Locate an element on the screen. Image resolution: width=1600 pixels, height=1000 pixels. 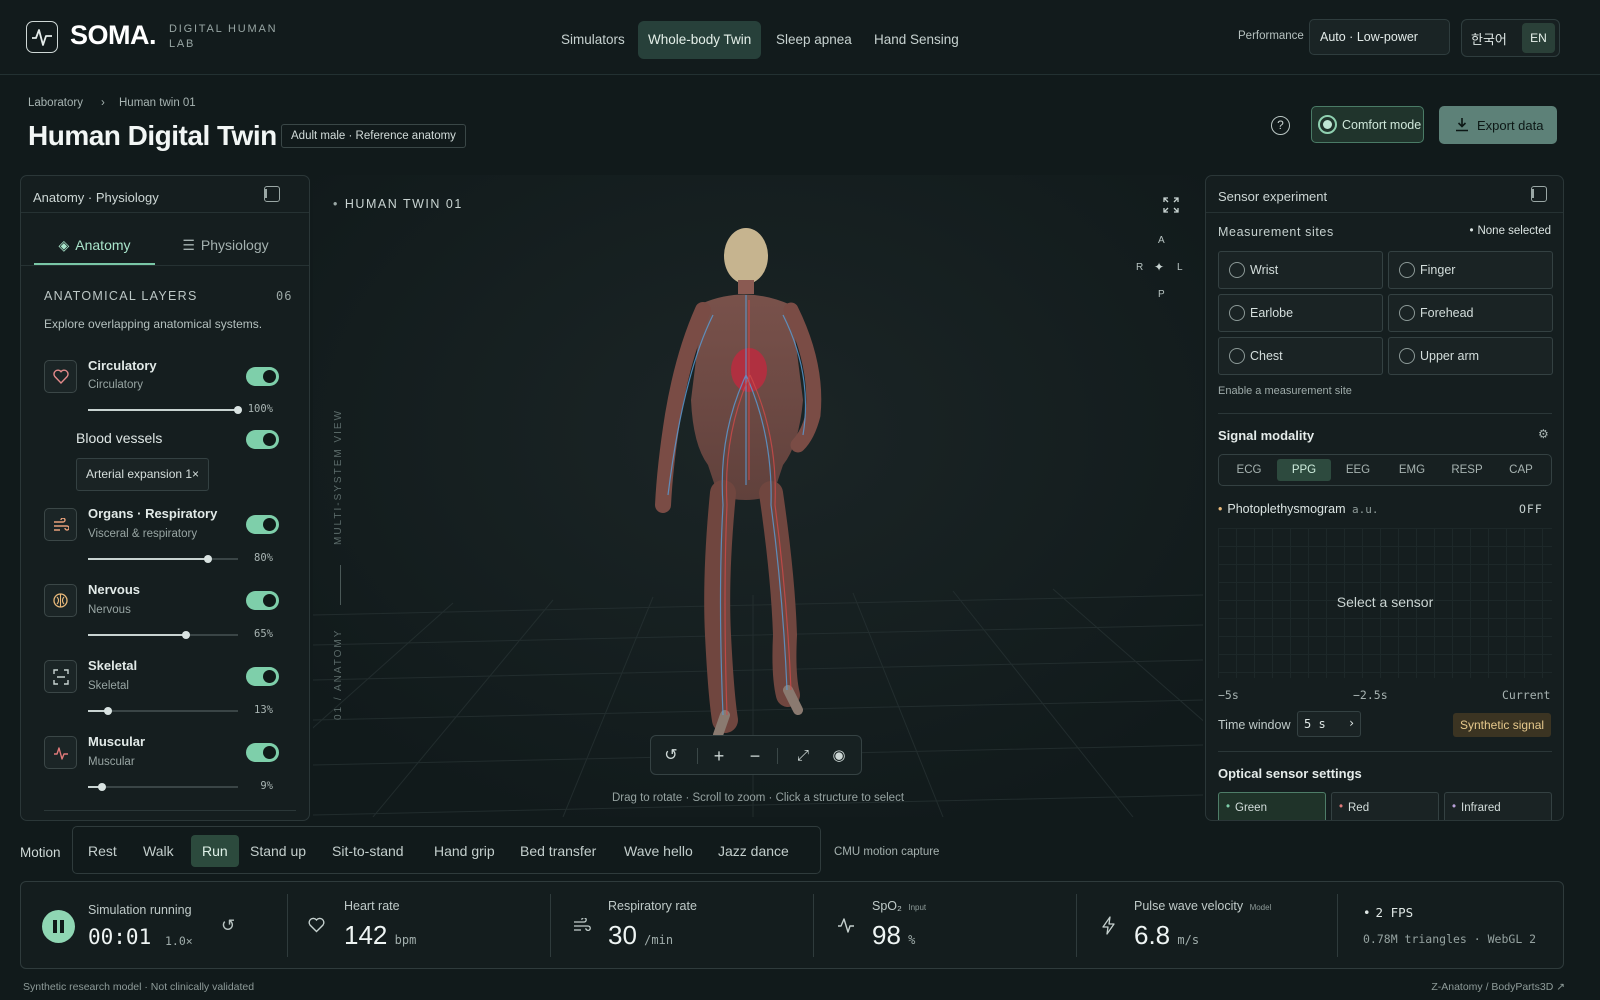
layer-skeletal-toggle is located at coordinates (262, 676).